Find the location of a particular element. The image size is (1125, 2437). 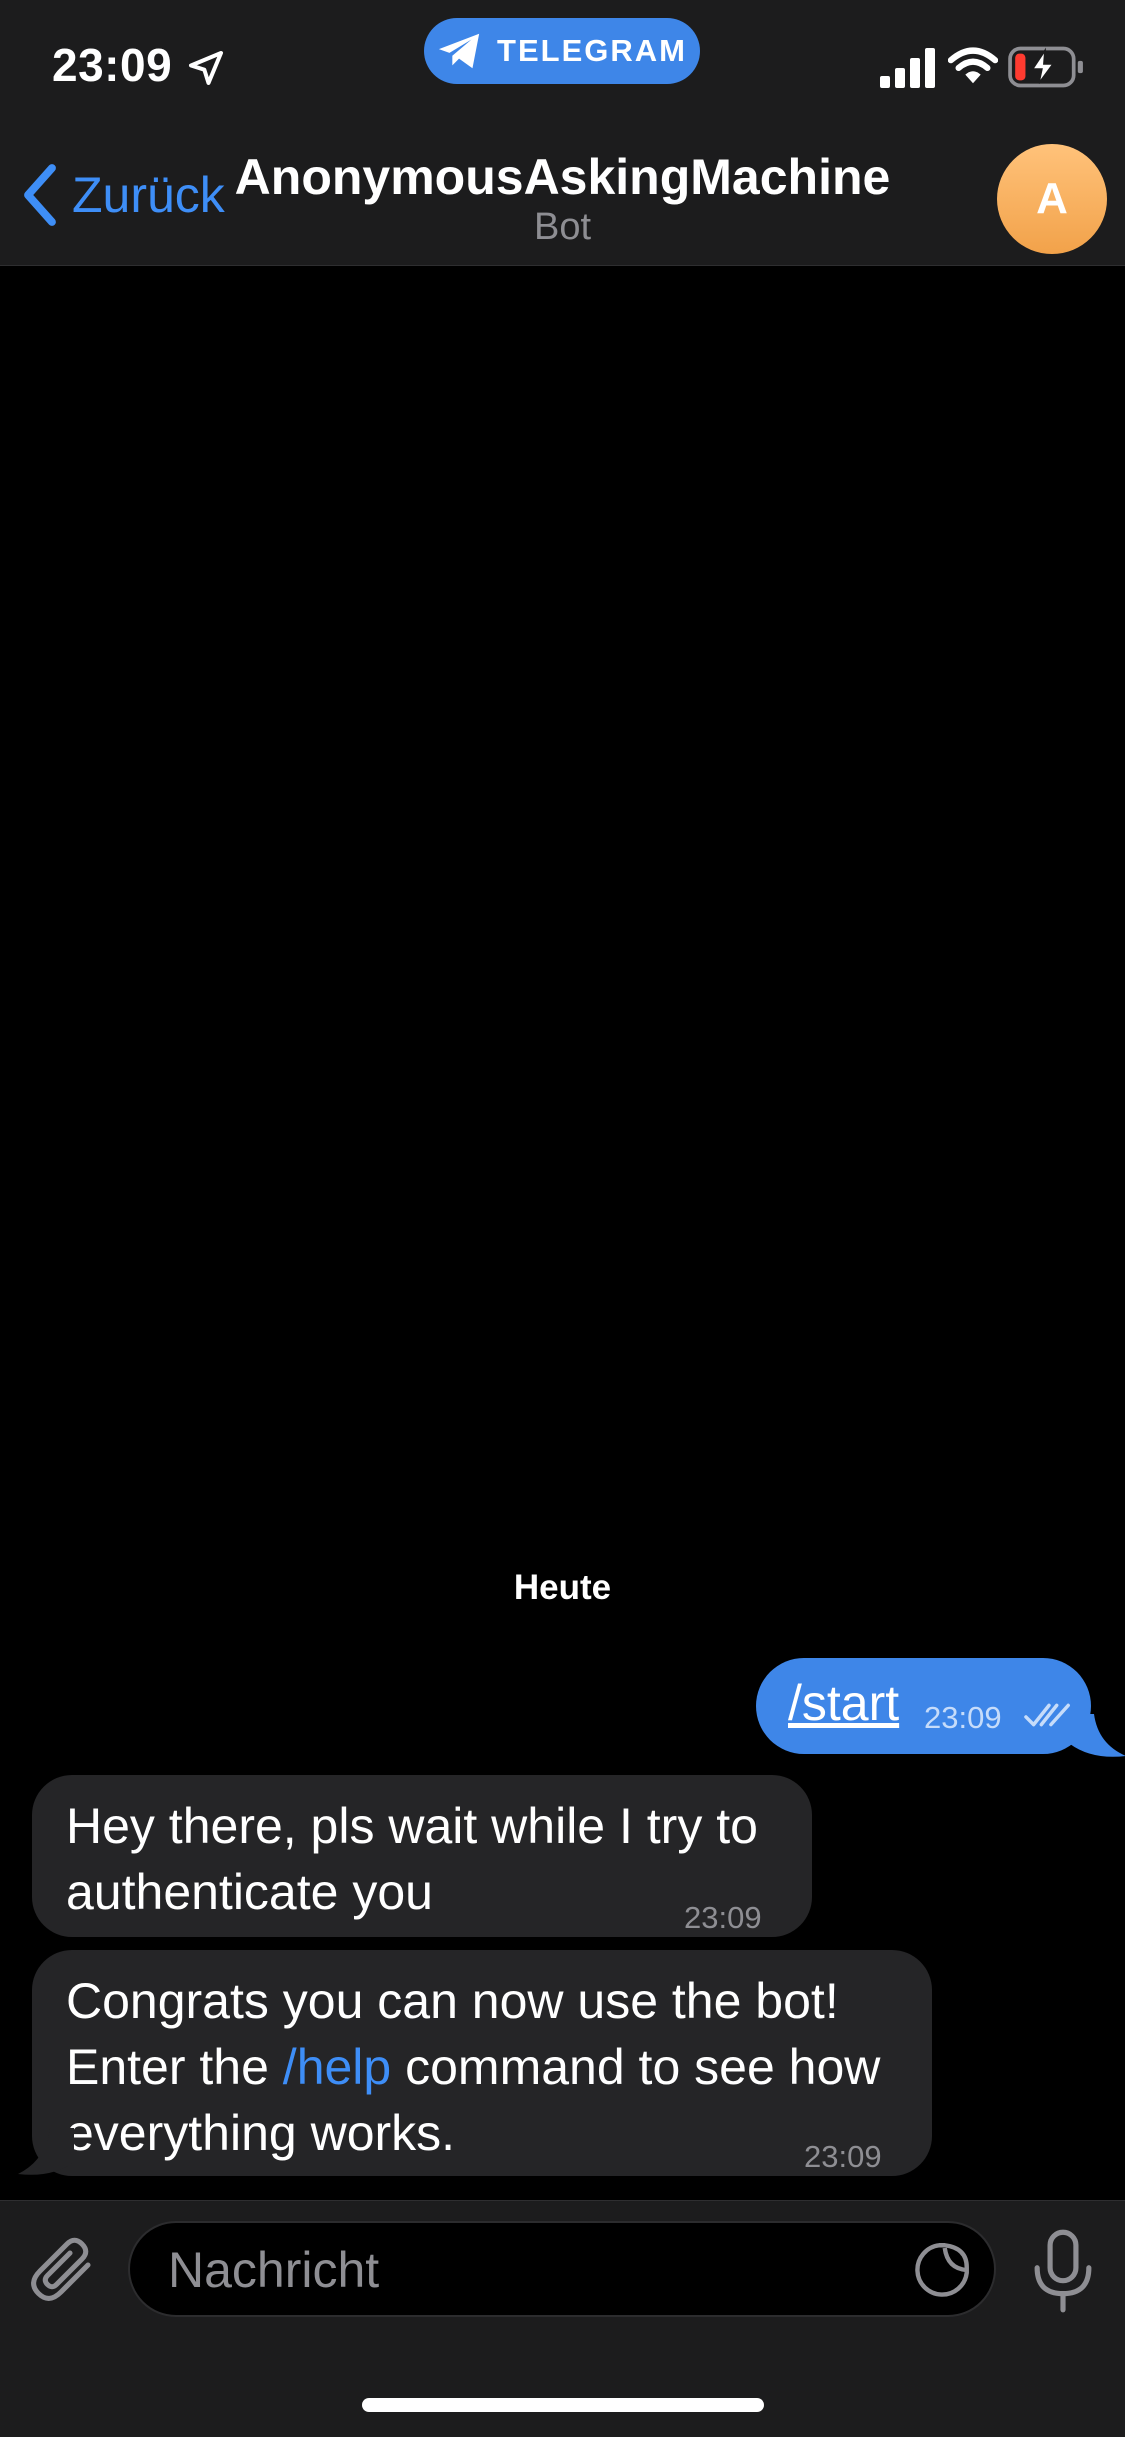

status-time: 23:09 is located at coordinates (112, 65).